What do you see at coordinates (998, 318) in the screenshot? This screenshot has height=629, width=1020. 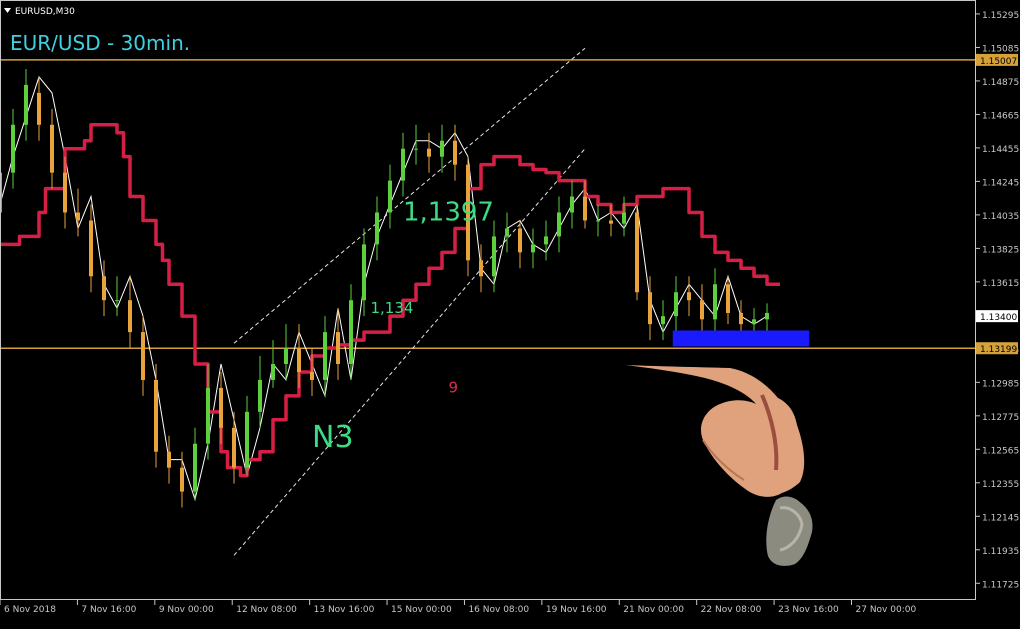 I see `current-price-label: 1.13400` at bounding box center [998, 318].